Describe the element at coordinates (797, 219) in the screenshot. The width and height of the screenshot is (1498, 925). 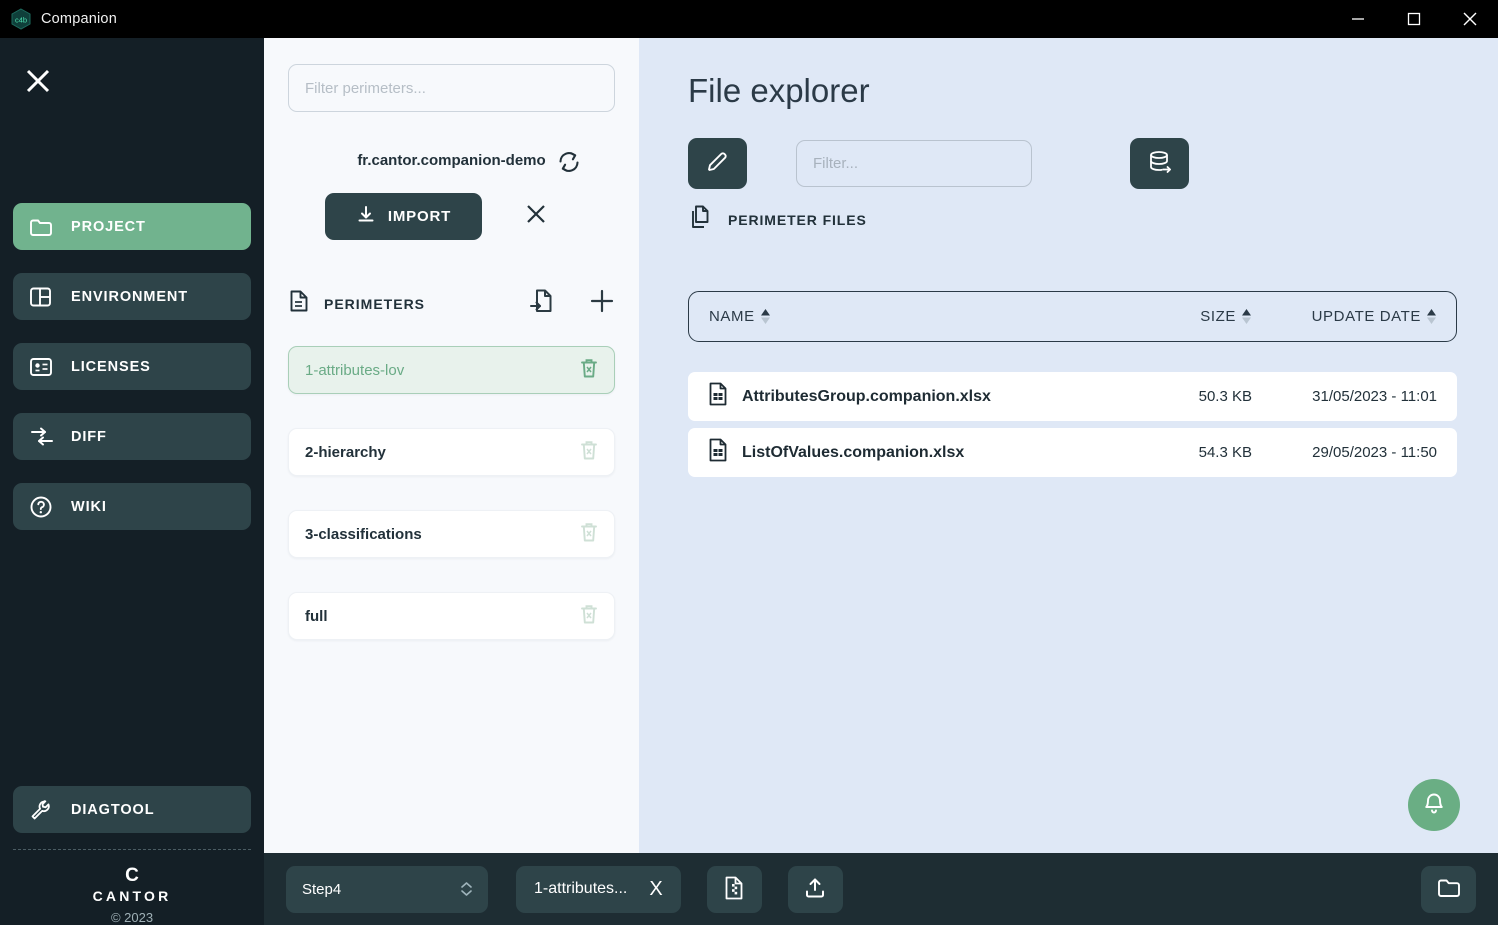
I see `perimeter-files-label: PERIMETER FILES` at that location.